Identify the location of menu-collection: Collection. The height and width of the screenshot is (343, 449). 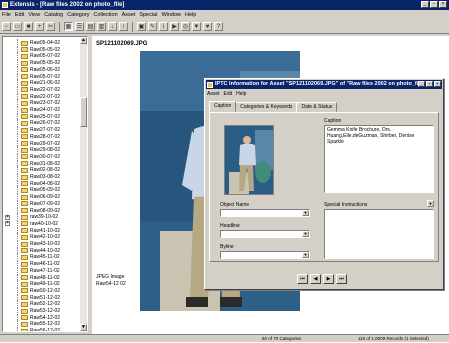
(105, 15).